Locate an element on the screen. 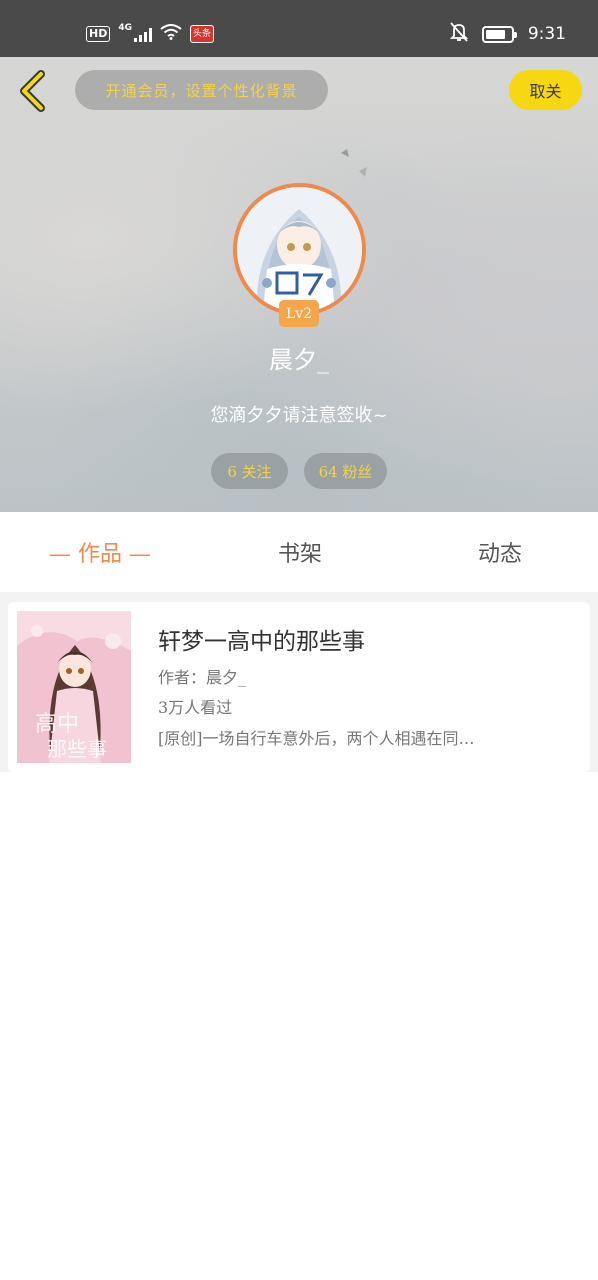  toutiao-app-icon: 头条 is located at coordinates (202, 34).